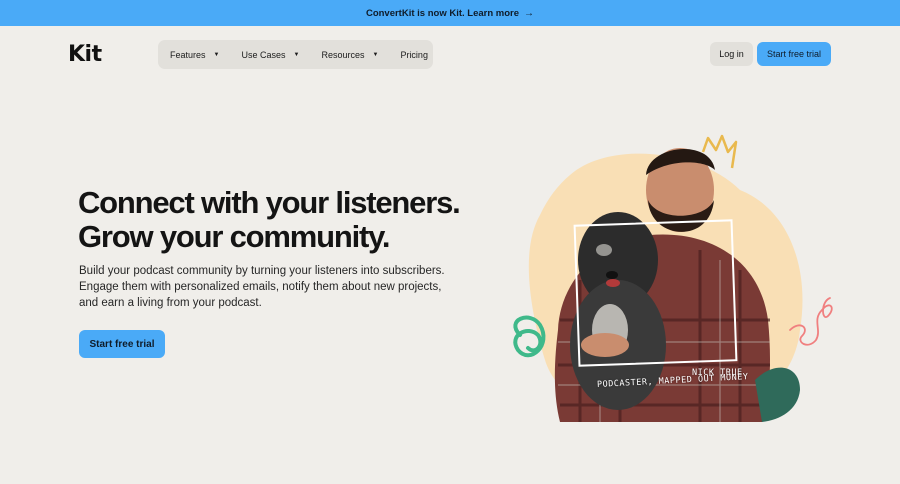  I want to click on nav-item-resources: Resources ▼, so click(349, 55).